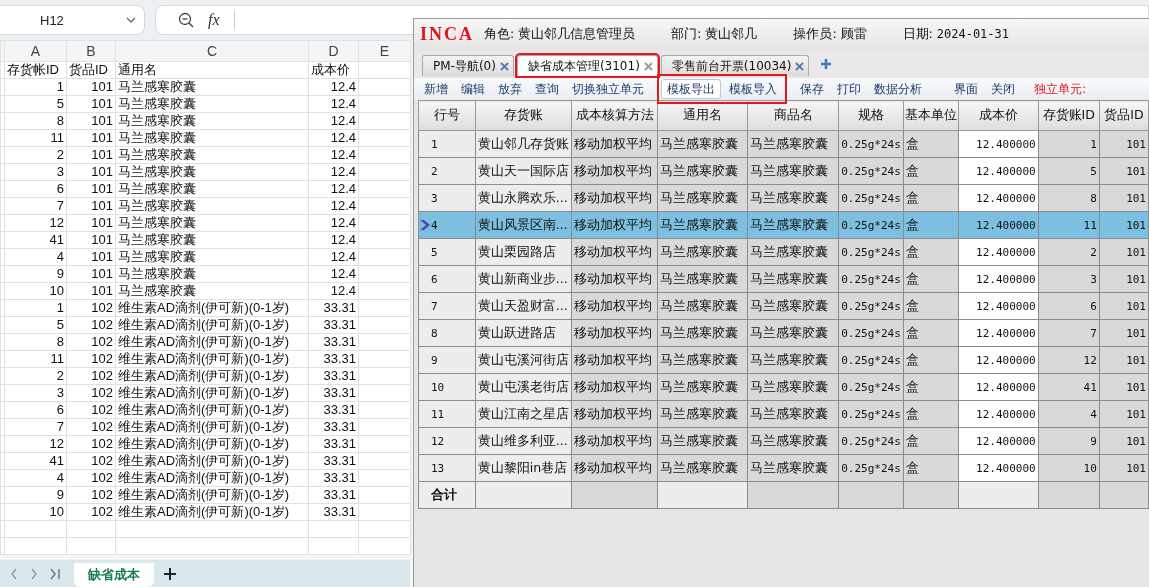  I want to click on column-header: D, so click(333, 51).